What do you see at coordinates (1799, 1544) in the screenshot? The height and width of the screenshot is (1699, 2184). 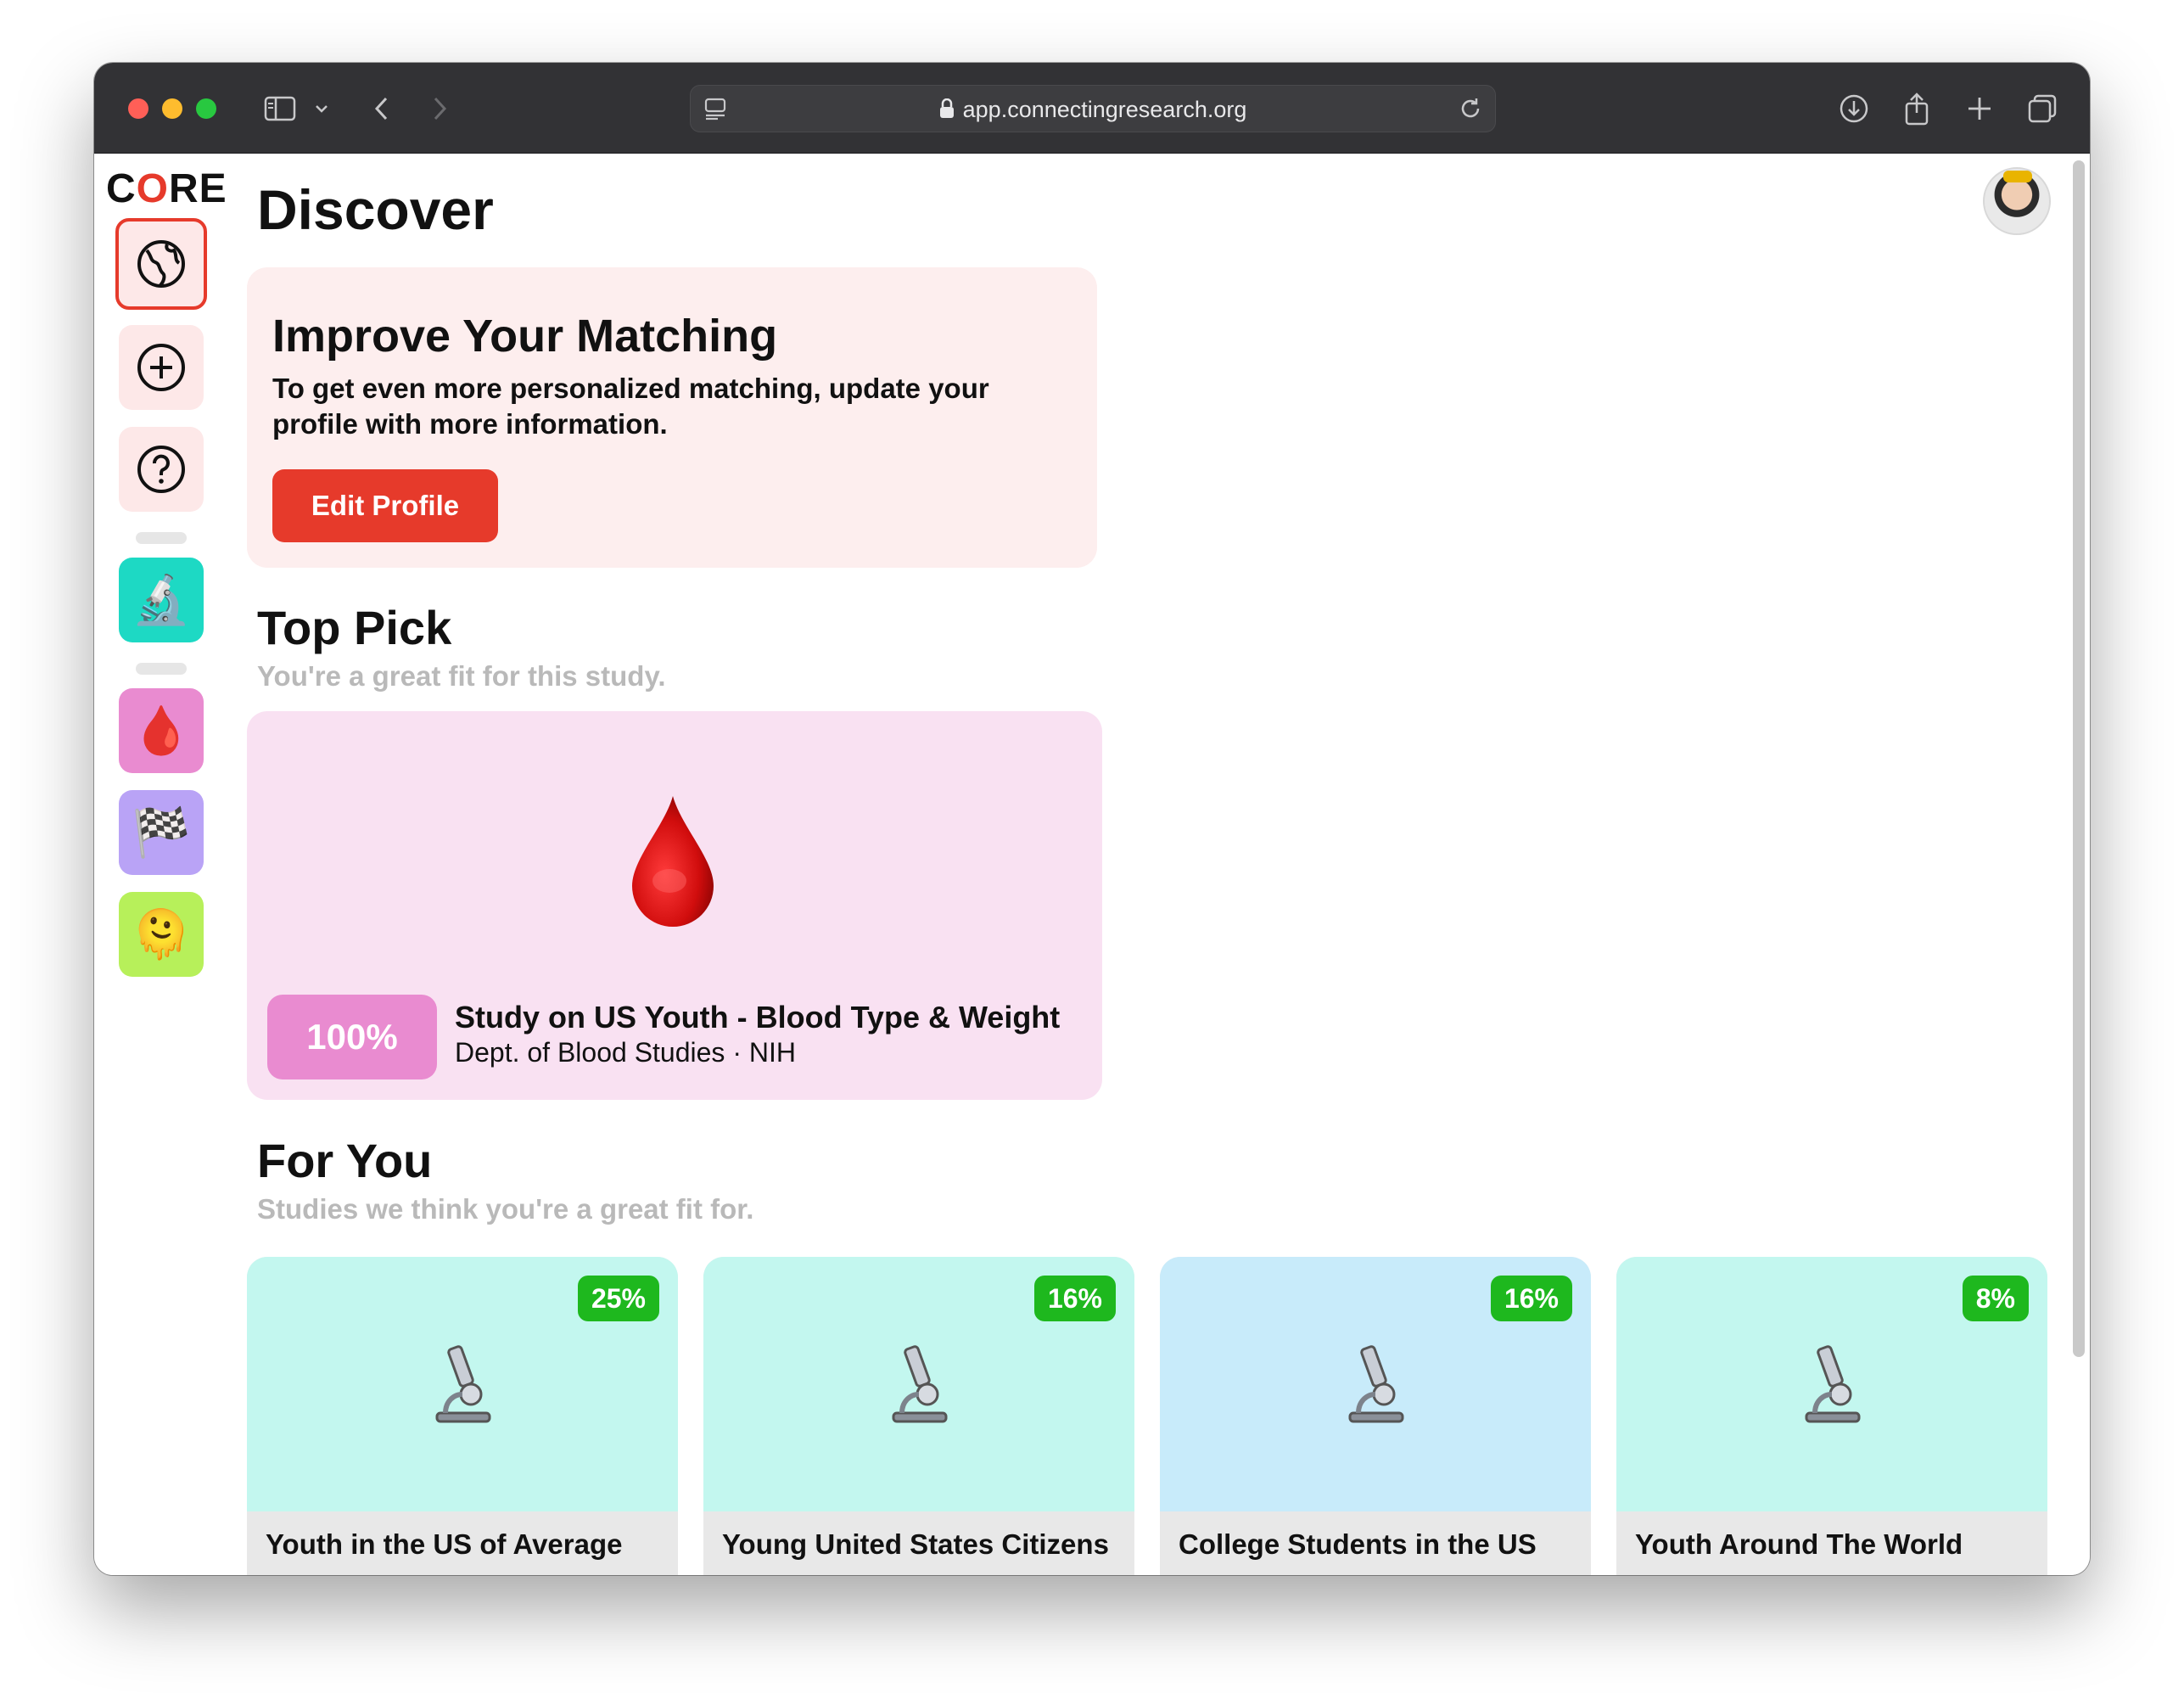 I see `study-card-title: Youth Around The World` at bounding box center [1799, 1544].